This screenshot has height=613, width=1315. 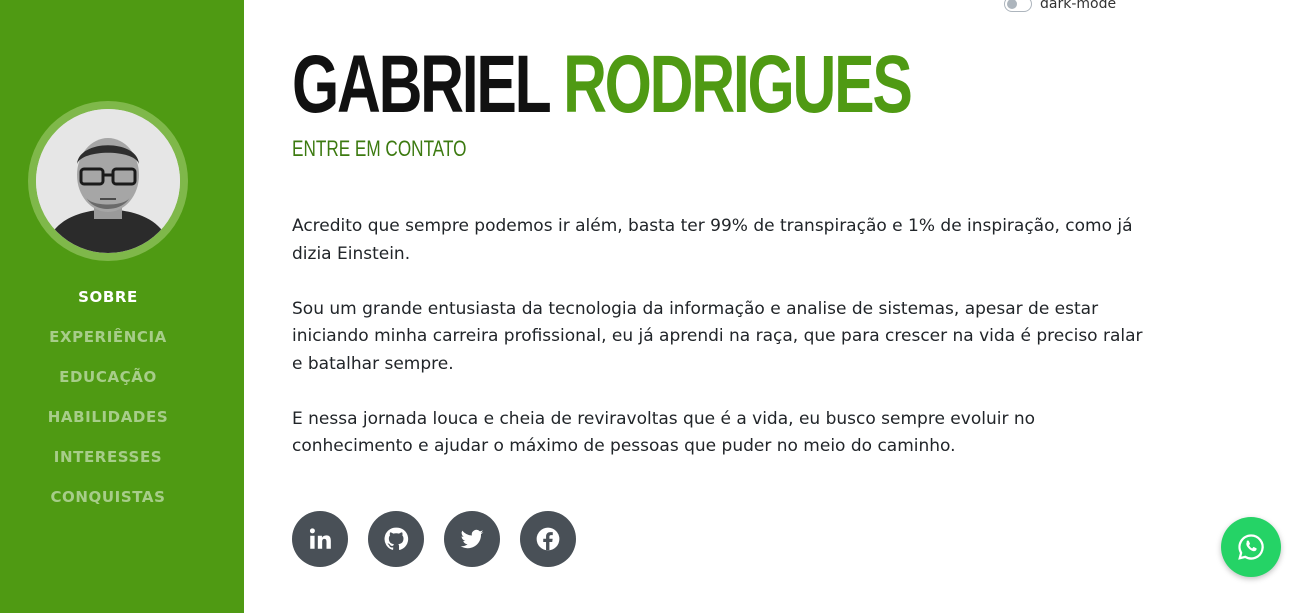 I want to click on dark-mode-label: dark-mode, so click(x=1078, y=6).